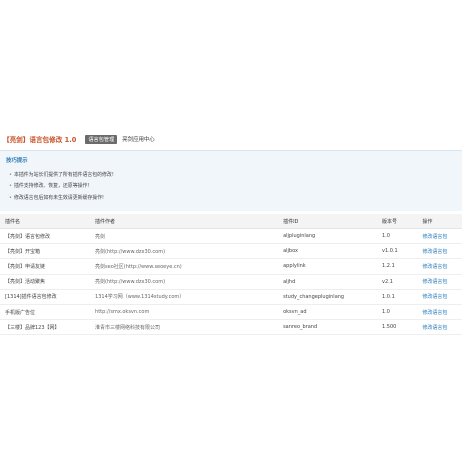 The image size is (470, 470). I want to click on table-header-row: 插件名 插件作者 插件ID 版本号 操作, so click(231, 221).